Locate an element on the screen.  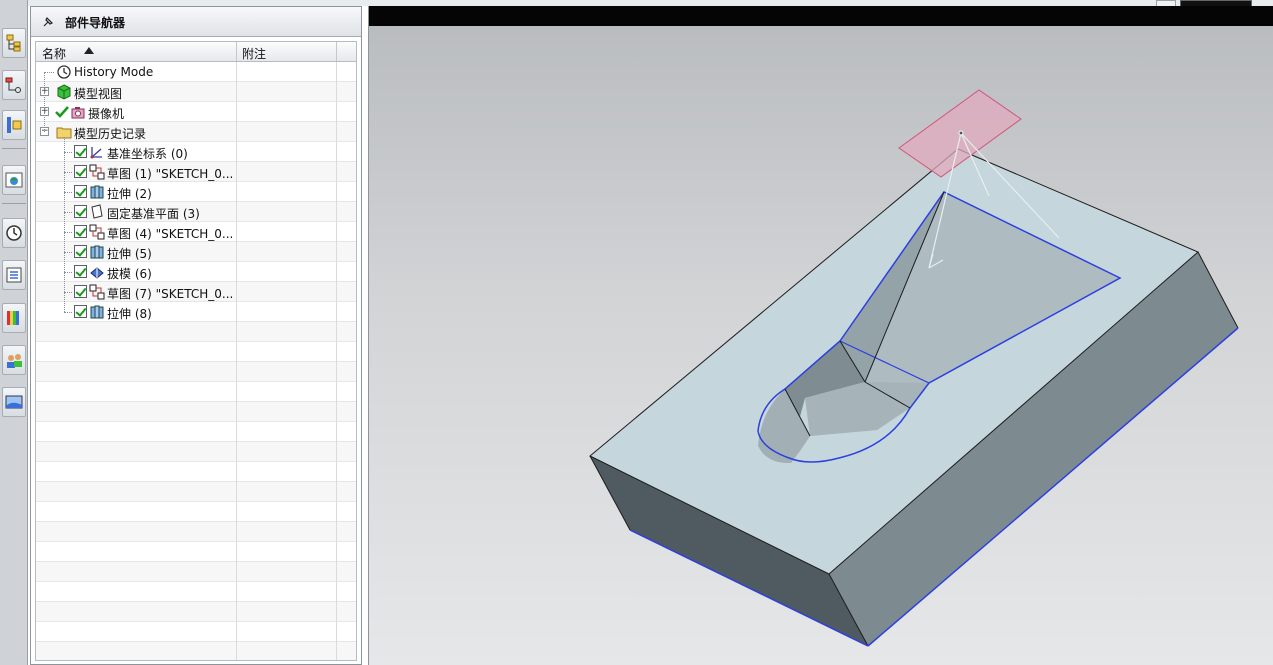
tree-item-label: History Mode is located at coordinates (114, 72).